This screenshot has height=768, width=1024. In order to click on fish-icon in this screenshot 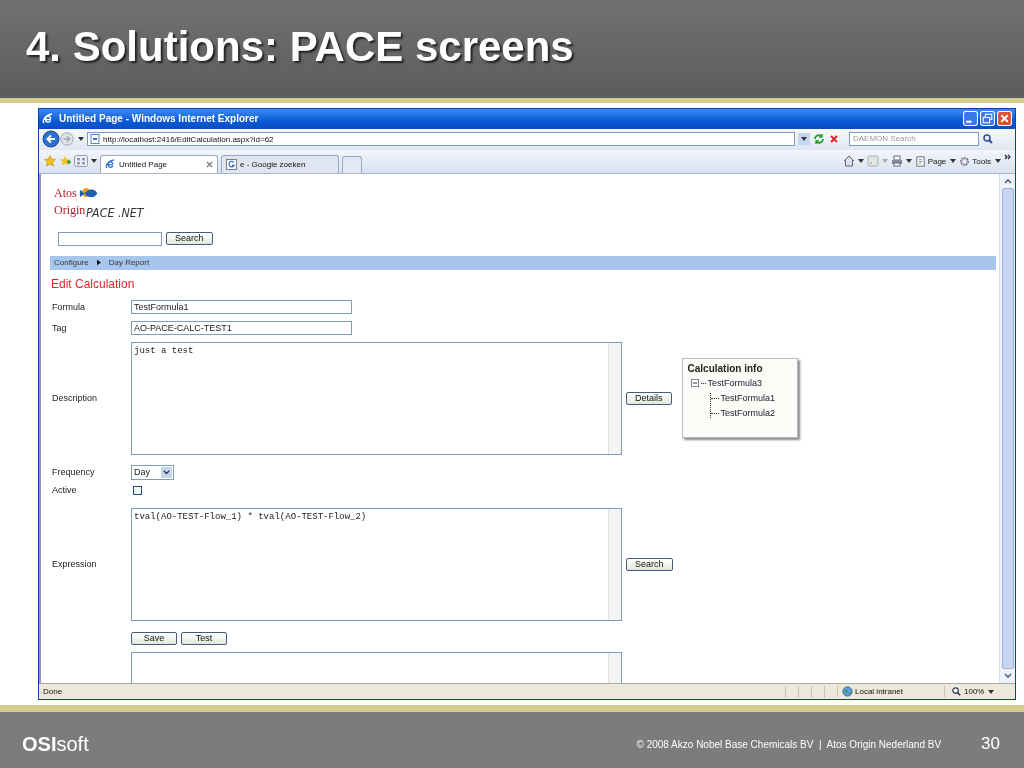, I will do `click(88, 193)`.